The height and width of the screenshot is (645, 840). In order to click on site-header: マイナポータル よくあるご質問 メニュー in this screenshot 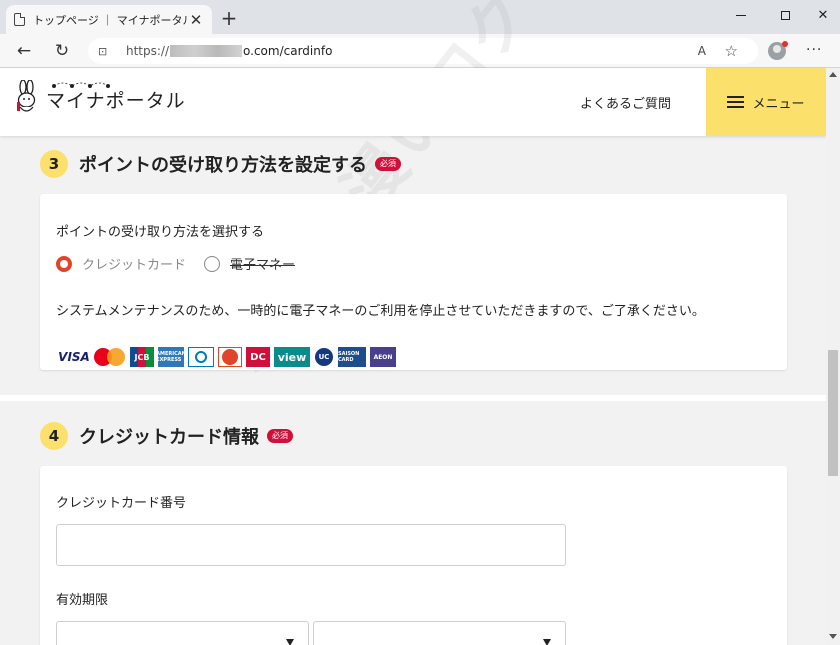, I will do `click(413, 102)`.